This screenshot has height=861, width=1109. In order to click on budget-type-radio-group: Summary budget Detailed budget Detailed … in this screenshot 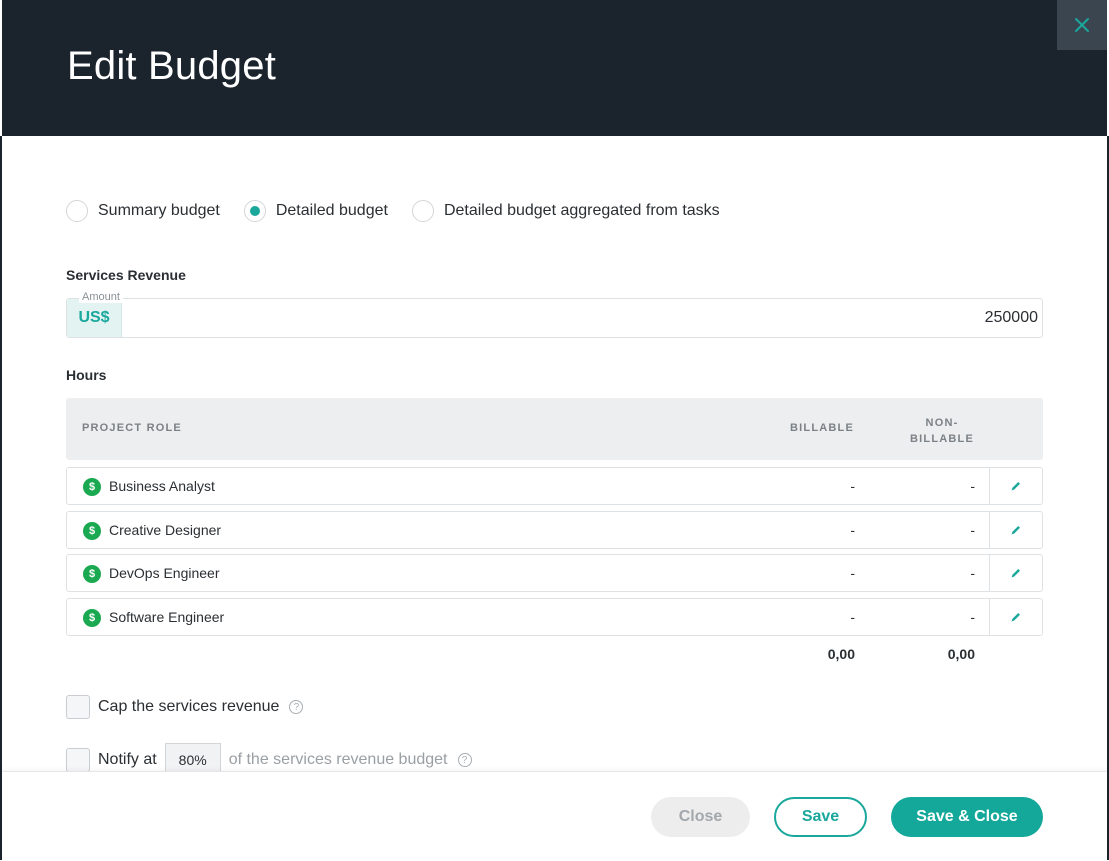, I will do `click(405, 211)`.